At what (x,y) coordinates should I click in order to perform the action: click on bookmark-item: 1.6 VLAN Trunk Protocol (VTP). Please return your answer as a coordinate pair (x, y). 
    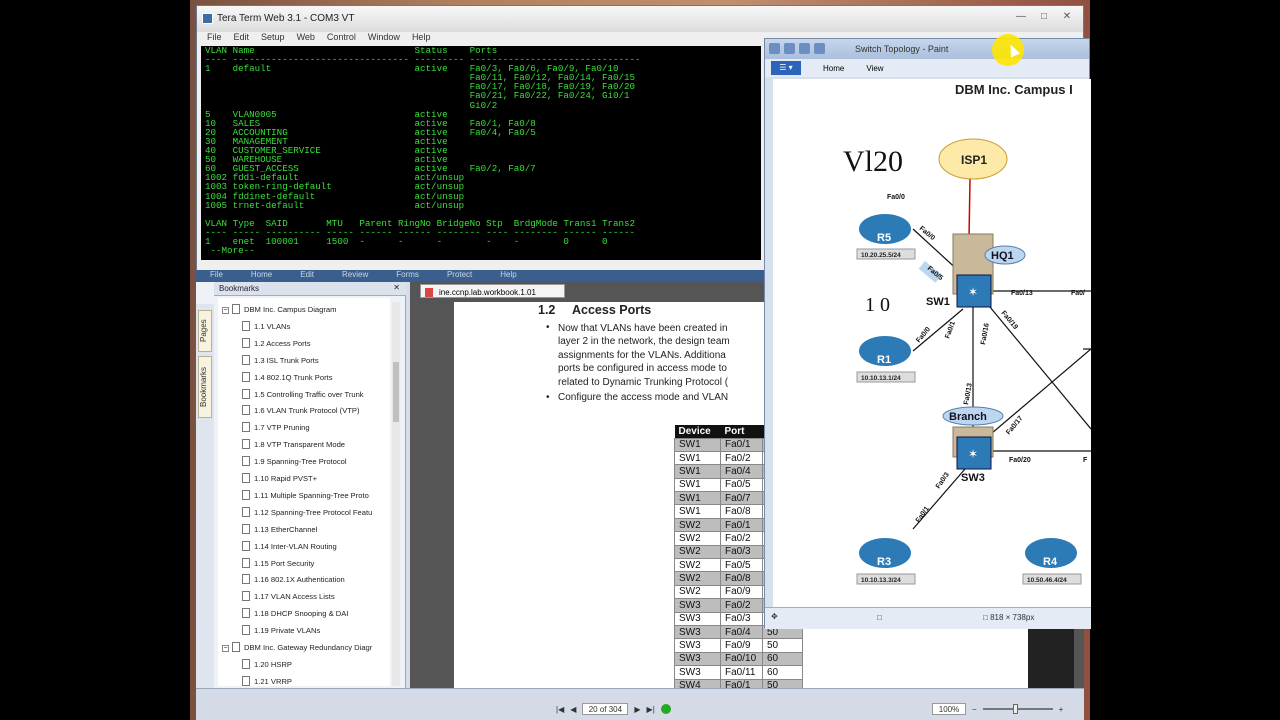
    Looking at the image, I should click on (301, 411).